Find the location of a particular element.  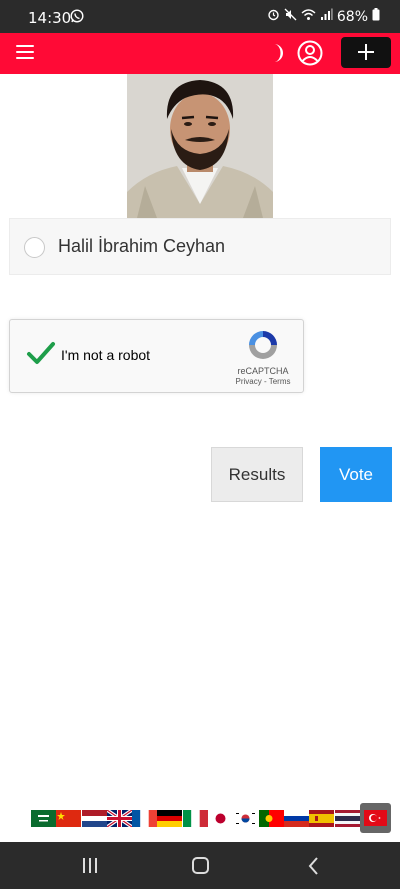

vote-button: Vote is located at coordinates (356, 474).